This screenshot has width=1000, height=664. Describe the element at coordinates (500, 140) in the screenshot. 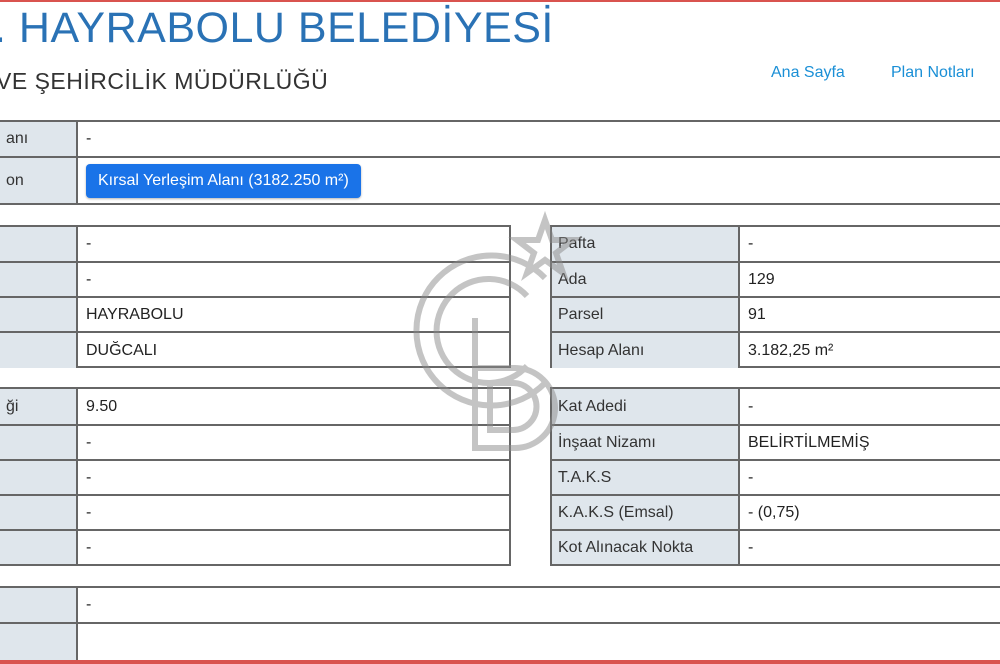

I see `table-row: anı -` at that location.